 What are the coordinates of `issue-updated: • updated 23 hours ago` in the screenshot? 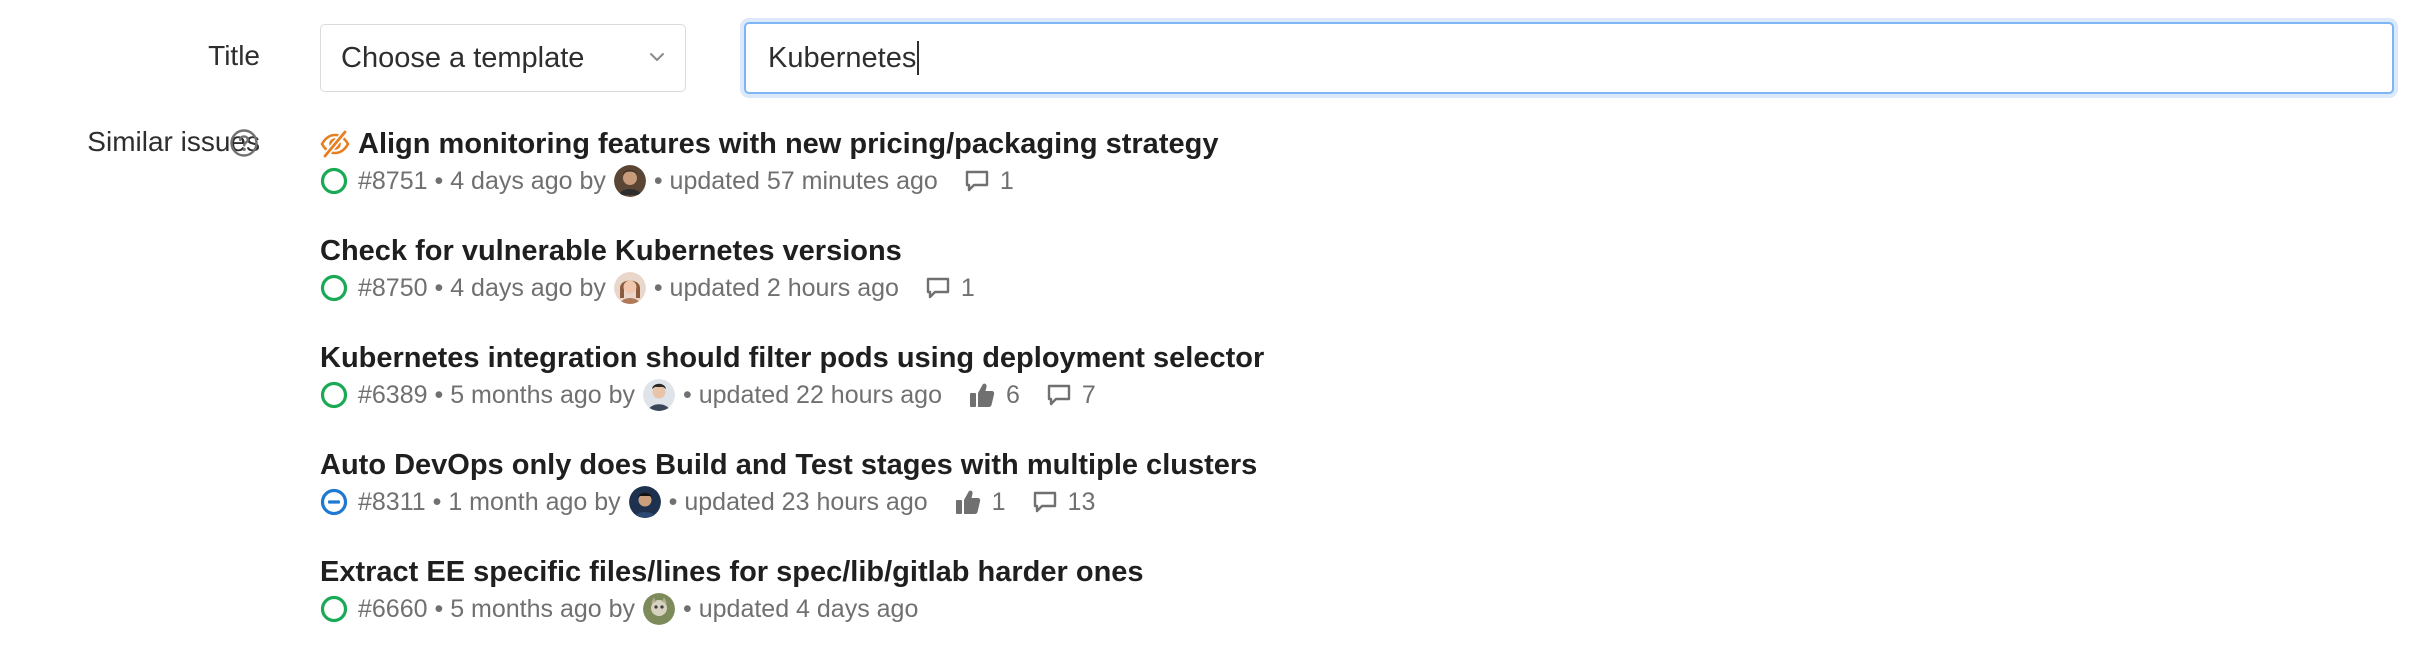 It's located at (798, 501).